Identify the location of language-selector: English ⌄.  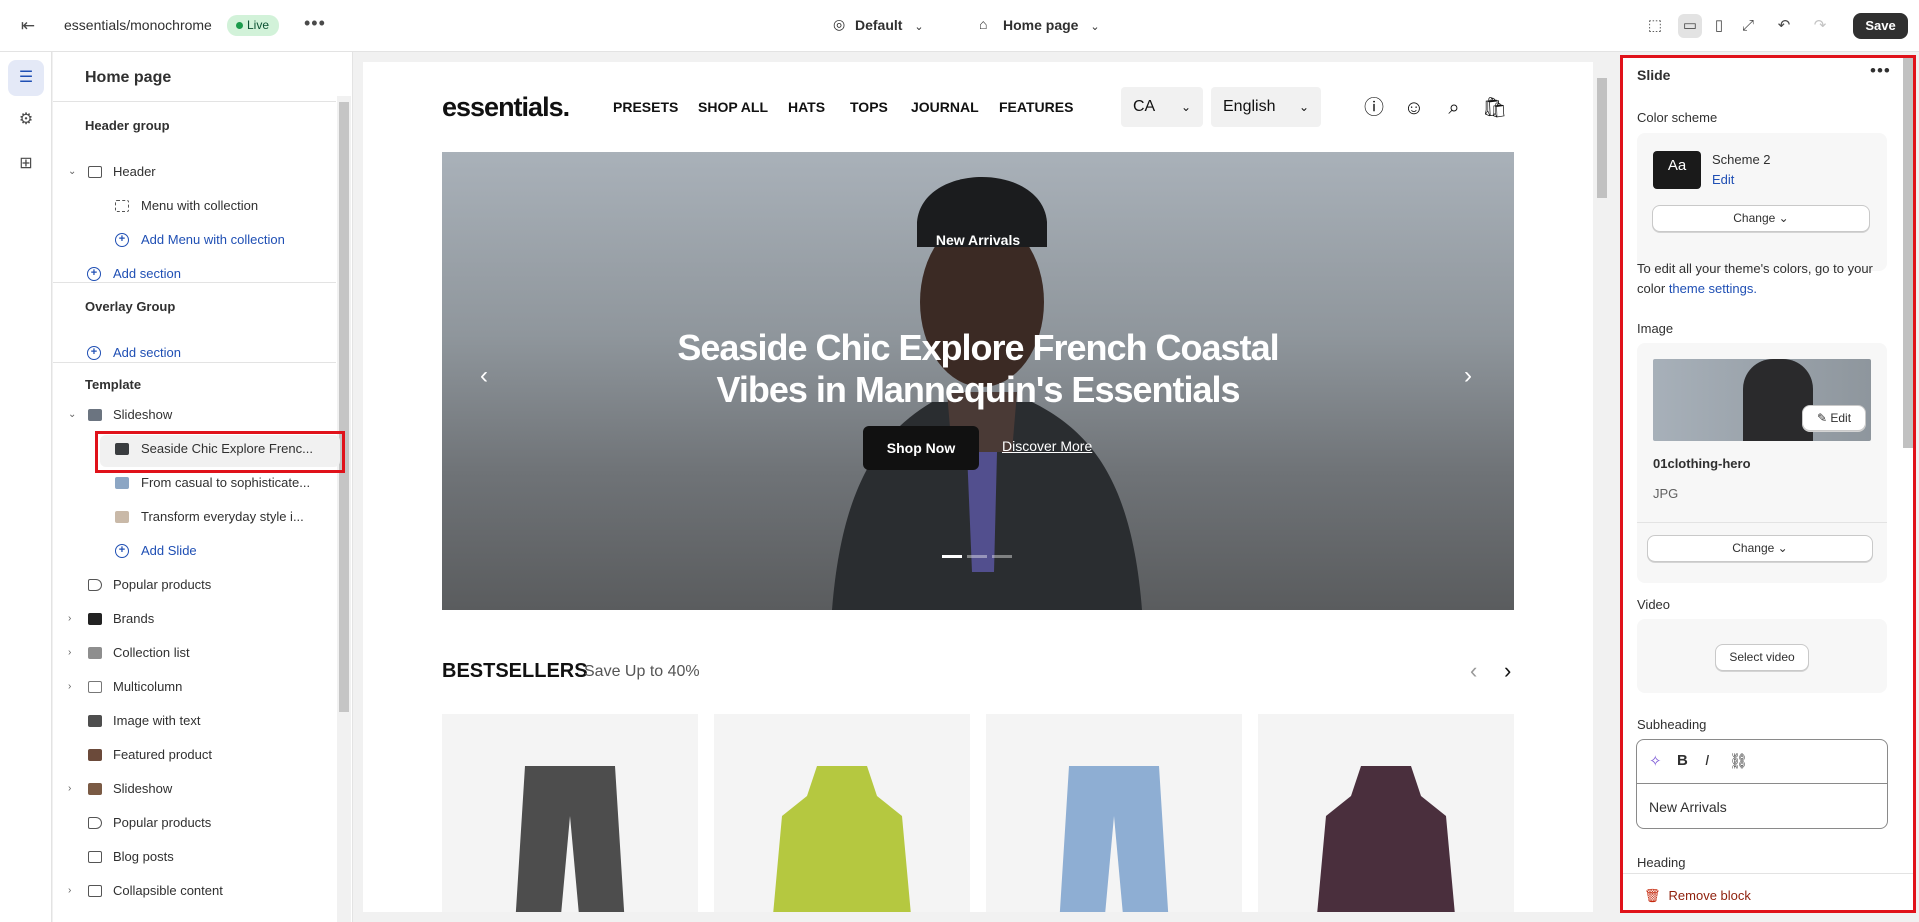
(1266, 107).